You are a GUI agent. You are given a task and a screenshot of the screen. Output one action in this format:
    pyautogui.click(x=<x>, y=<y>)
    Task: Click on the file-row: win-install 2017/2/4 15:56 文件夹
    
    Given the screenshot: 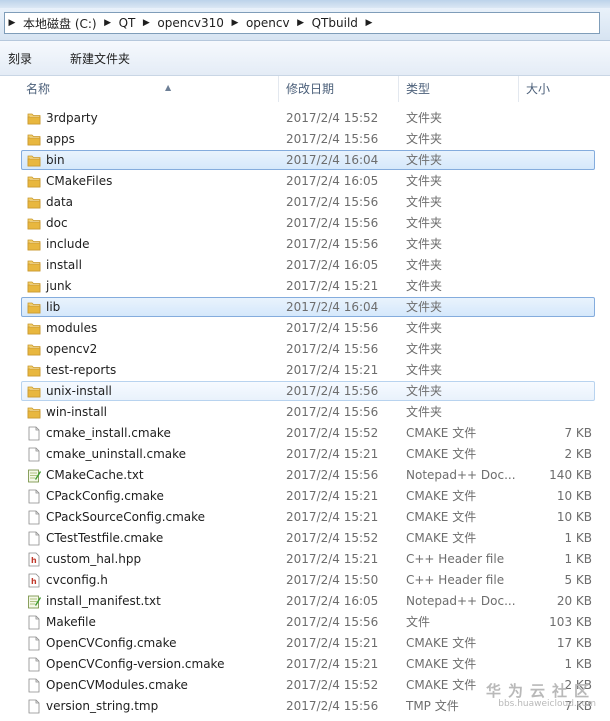 What is the action you would take?
    pyautogui.click(x=305, y=412)
    